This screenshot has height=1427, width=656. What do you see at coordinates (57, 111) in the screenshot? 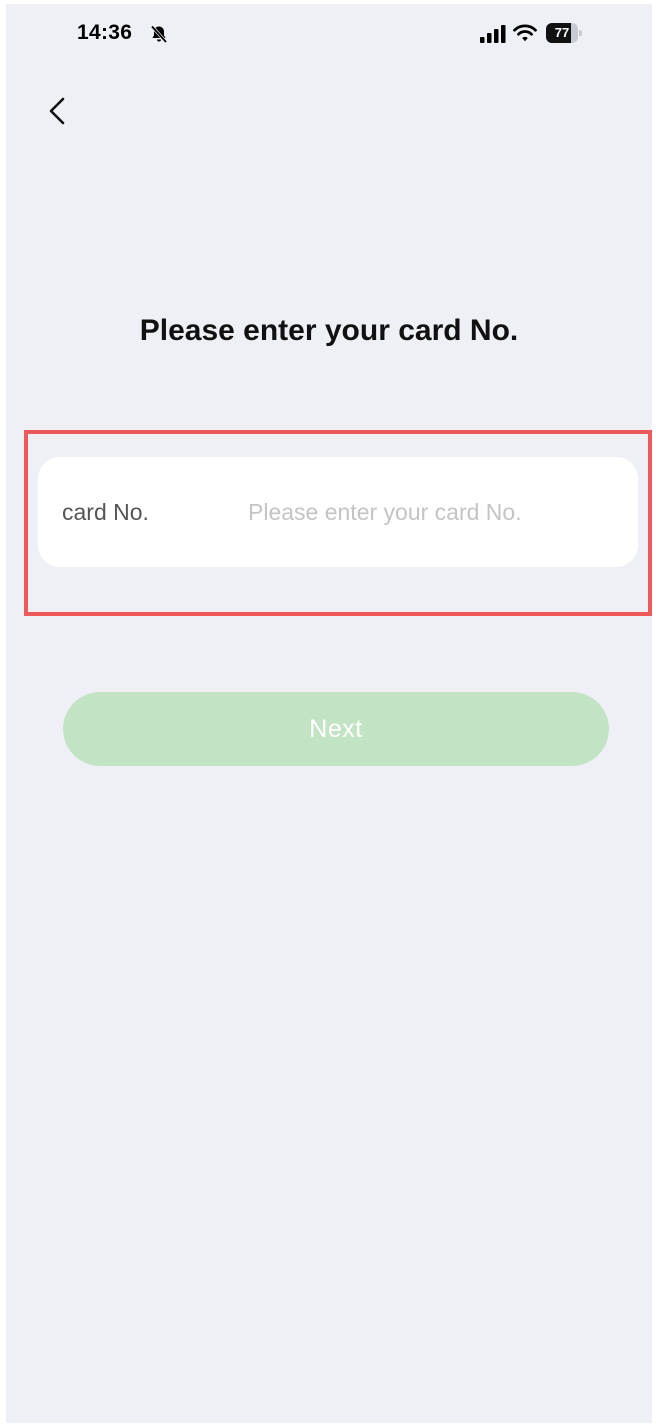
I see `chevron-left-icon` at bounding box center [57, 111].